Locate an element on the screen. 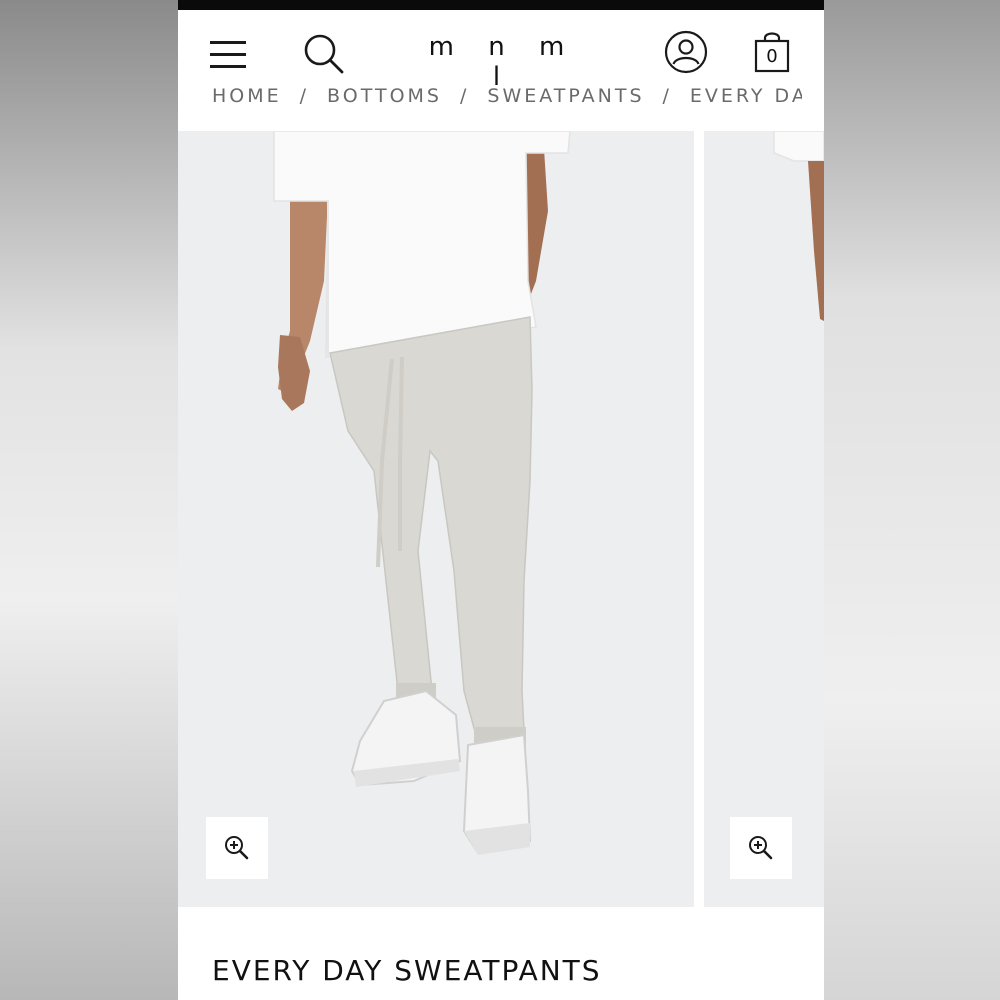  status-bar is located at coordinates (501, 5).